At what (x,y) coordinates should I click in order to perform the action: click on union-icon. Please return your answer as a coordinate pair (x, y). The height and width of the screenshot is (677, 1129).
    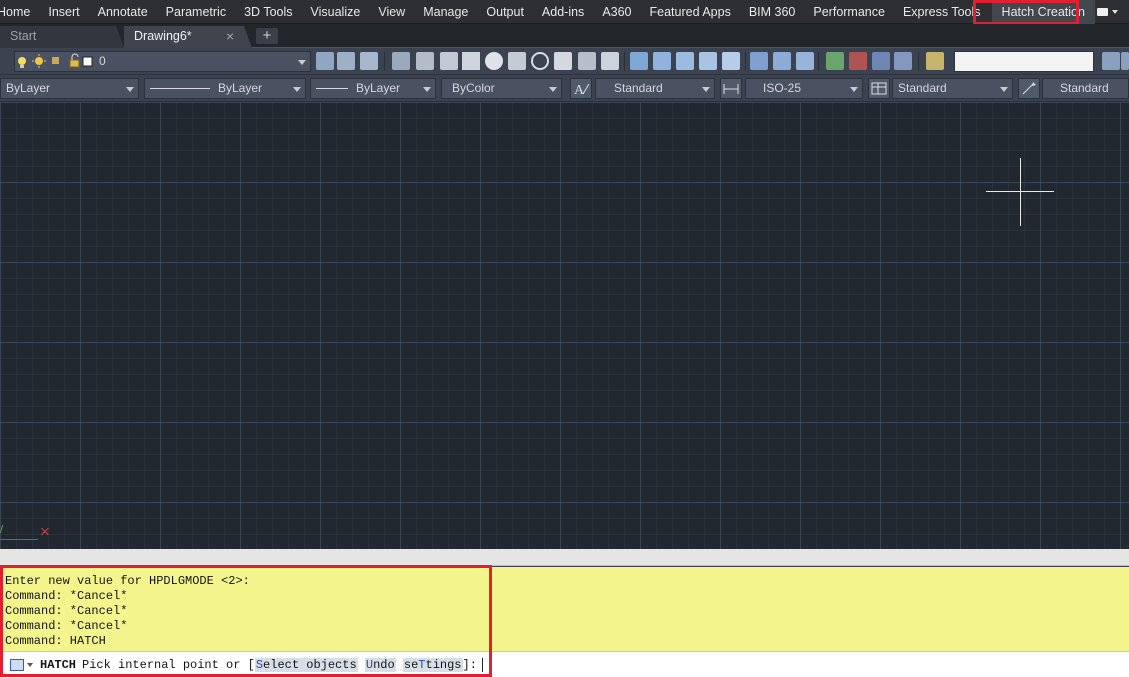
    Looking at the image, I should click on (759, 61).